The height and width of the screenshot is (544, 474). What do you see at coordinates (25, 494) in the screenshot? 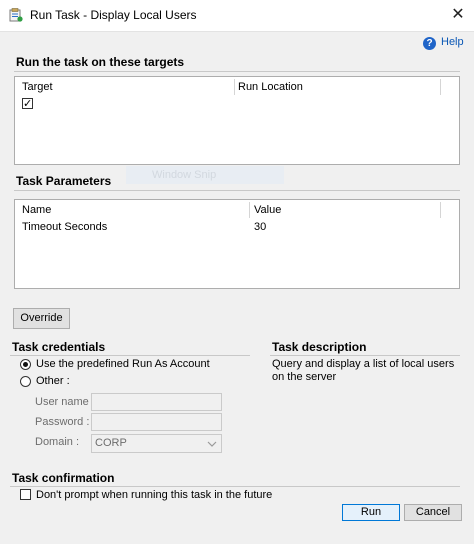
I see `dont-prompt-checkbox` at bounding box center [25, 494].